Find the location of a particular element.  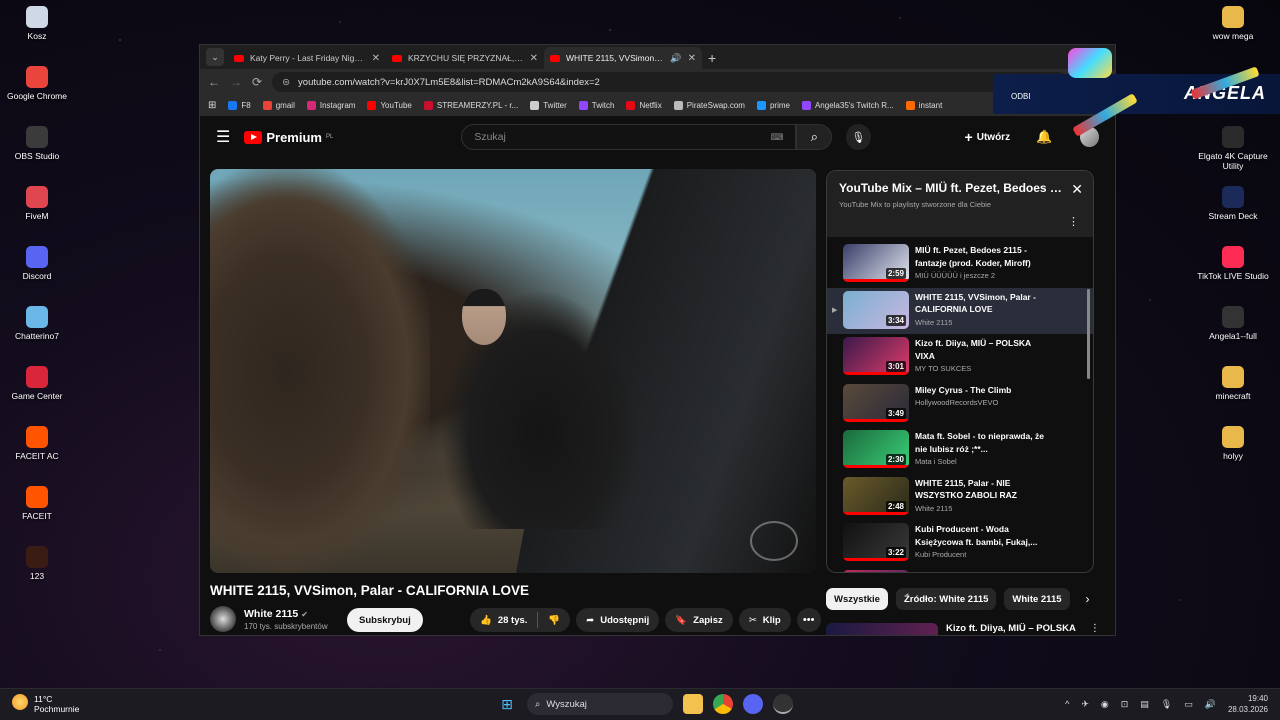

chatterino-taskbar-icon is located at coordinates (783, 704).